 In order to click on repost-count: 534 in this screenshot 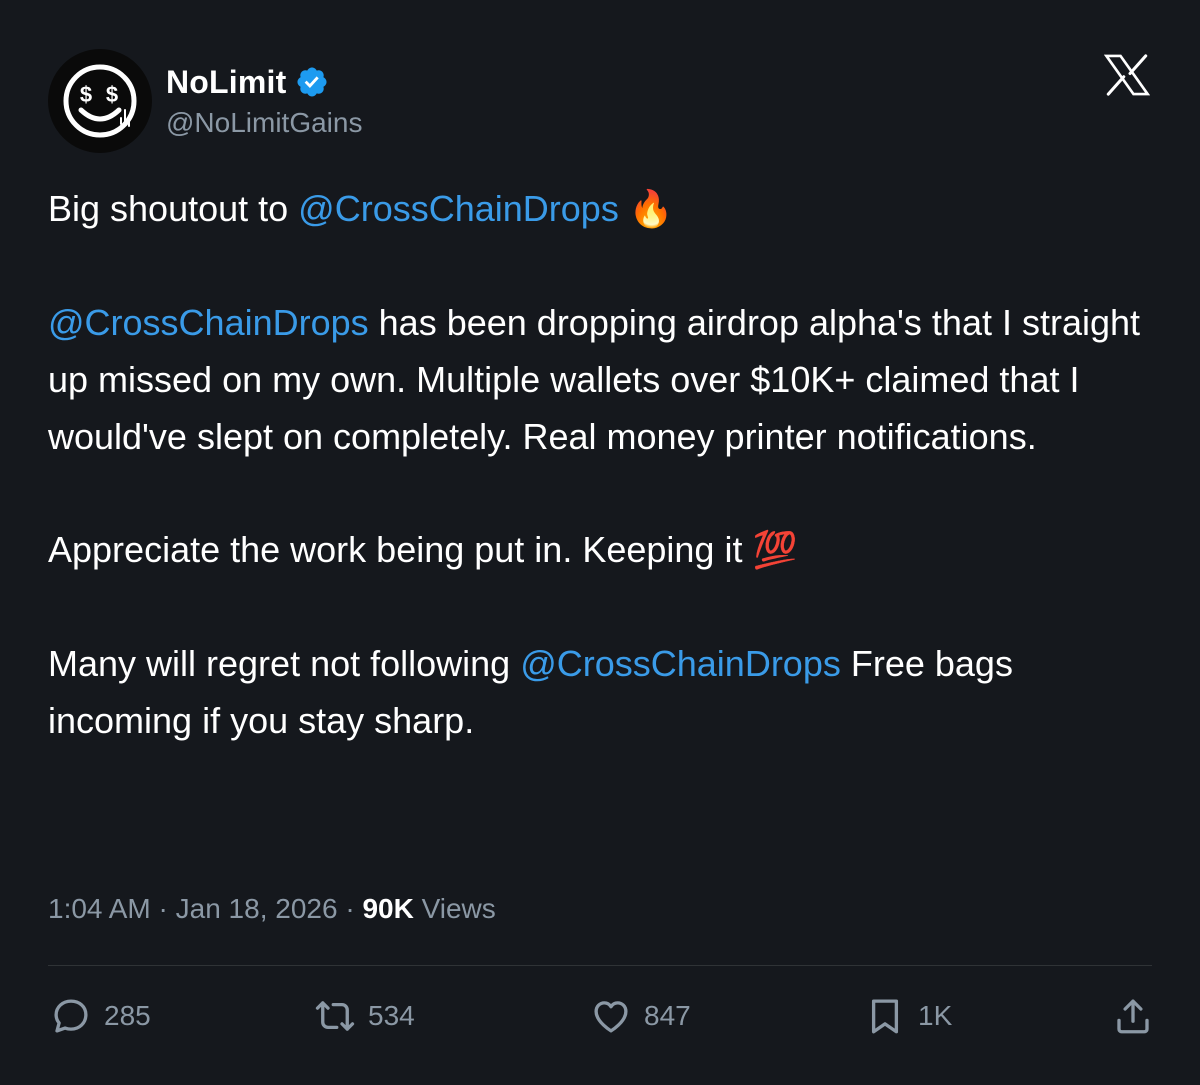, I will do `click(391, 1015)`.